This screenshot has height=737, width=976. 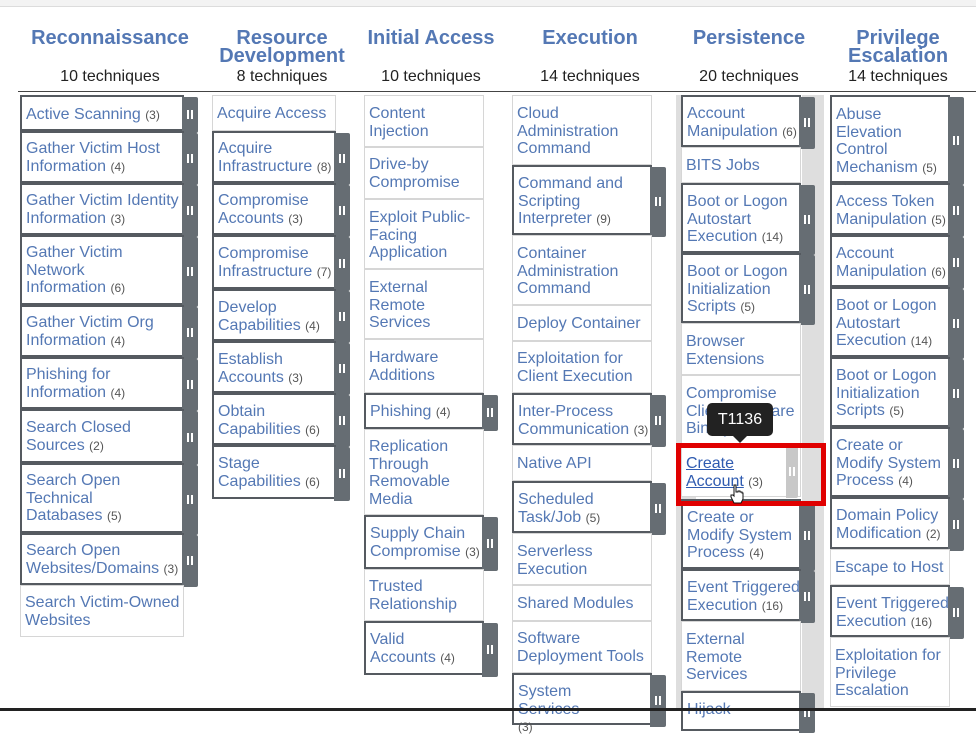 What do you see at coordinates (890, 672) in the screenshot?
I see `technique-cell: Exploitation for Privilege Escalation` at bounding box center [890, 672].